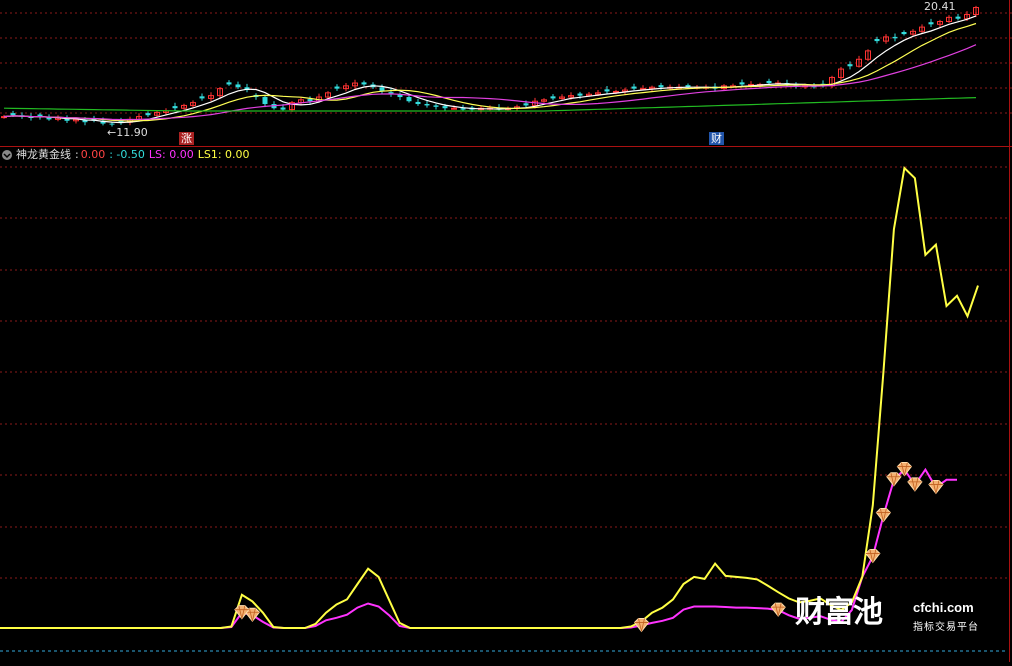  What do you see at coordinates (716, 138) in the screenshot?
I see `cai-marker: 财` at bounding box center [716, 138].